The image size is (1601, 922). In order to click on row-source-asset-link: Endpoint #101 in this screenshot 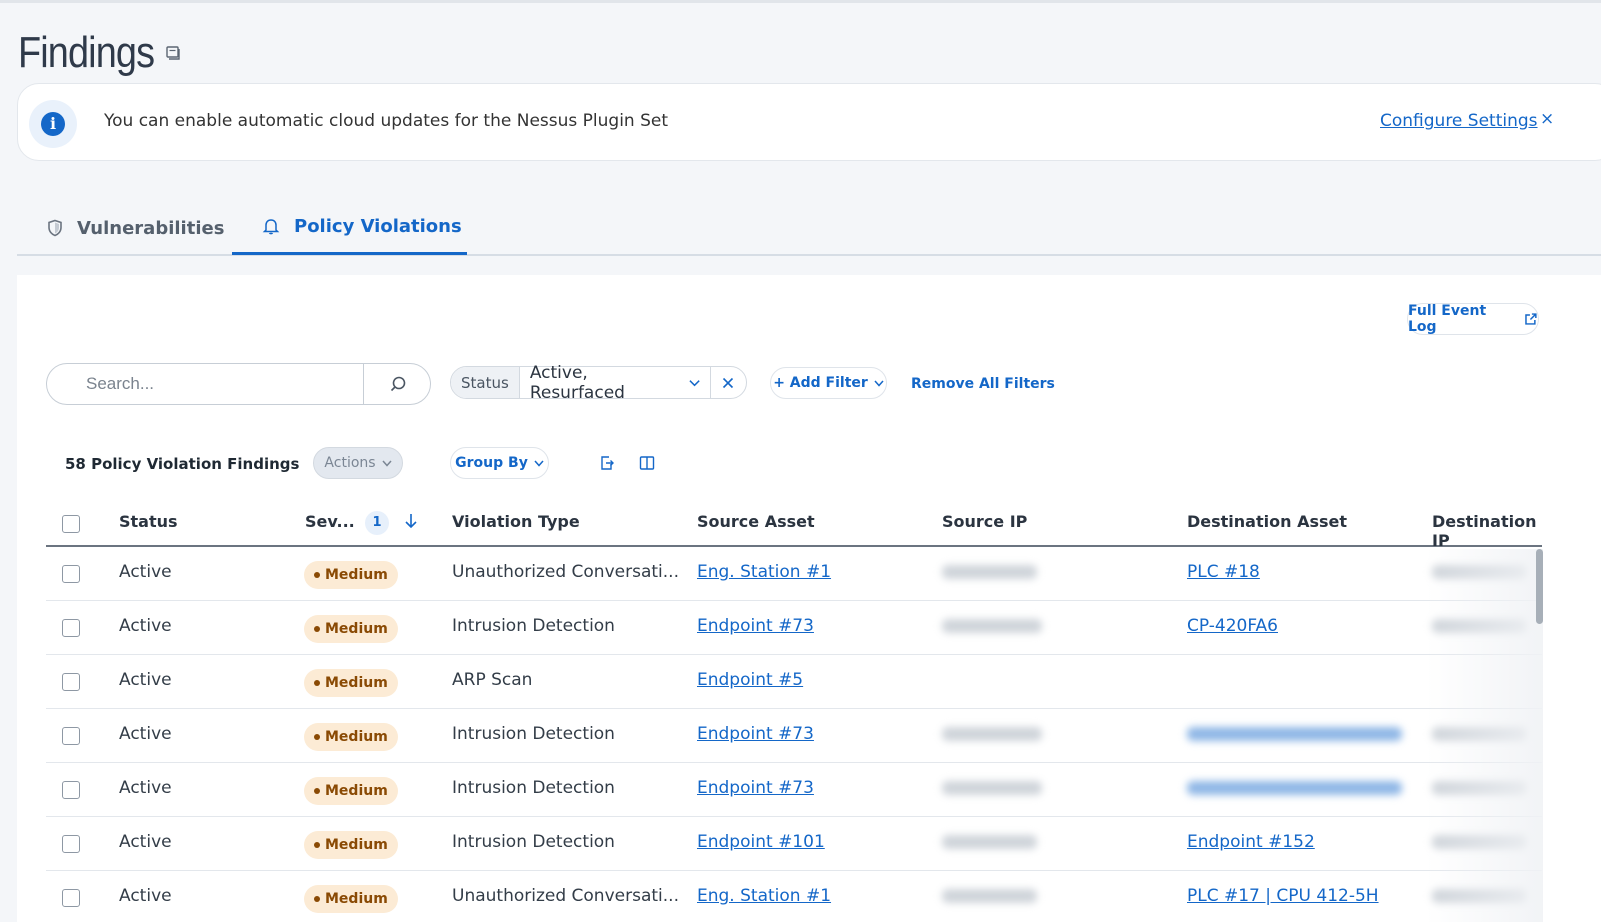, I will do `click(761, 842)`.